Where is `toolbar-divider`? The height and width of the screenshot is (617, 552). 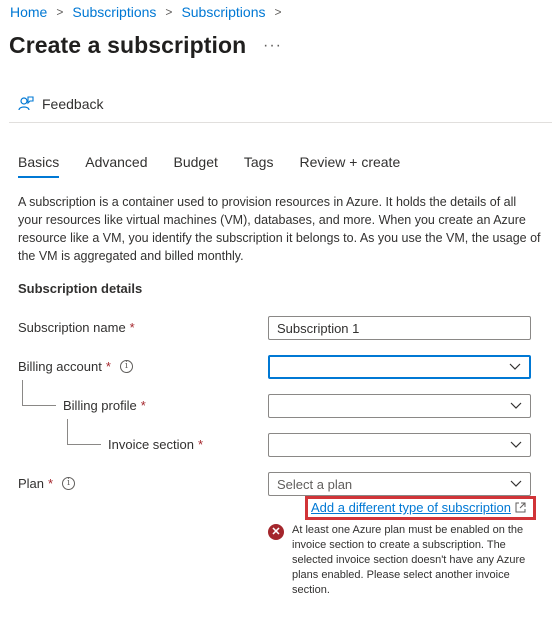
toolbar-divider is located at coordinates (280, 122).